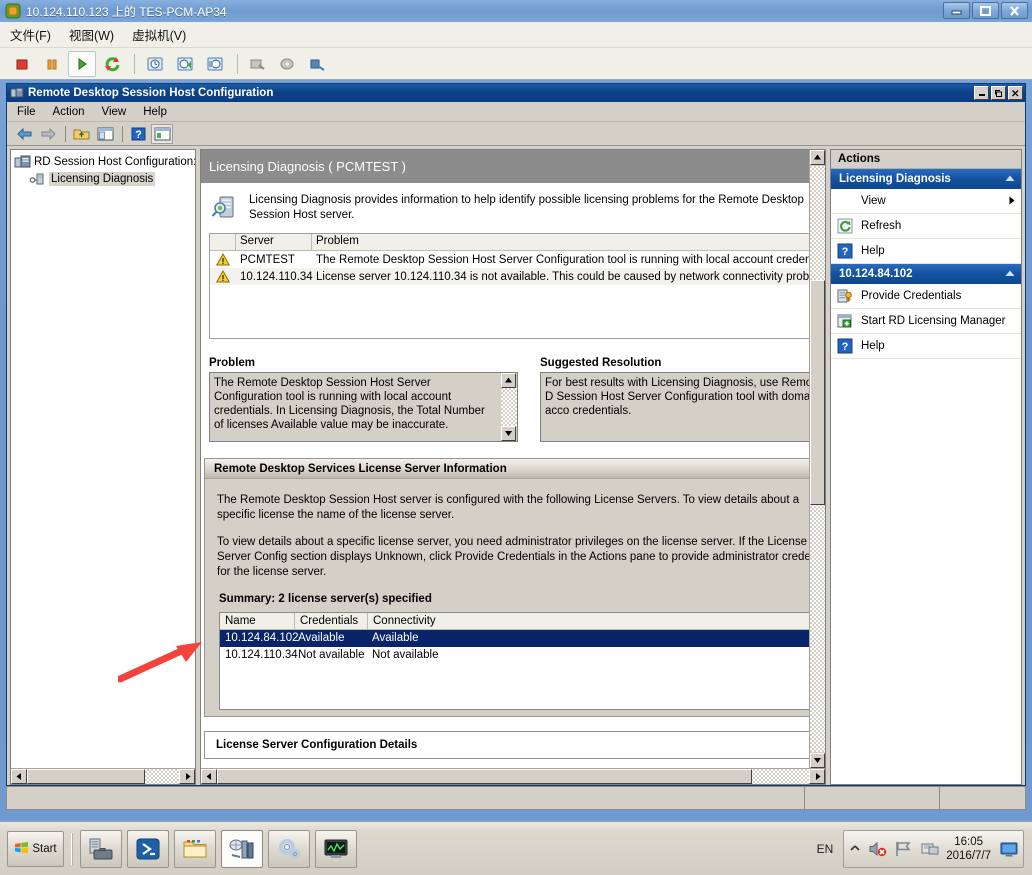 This screenshot has width=1032, height=875. Describe the element at coordinates (101, 848) in the screenshot. I see `server-manager-icon` at that location.